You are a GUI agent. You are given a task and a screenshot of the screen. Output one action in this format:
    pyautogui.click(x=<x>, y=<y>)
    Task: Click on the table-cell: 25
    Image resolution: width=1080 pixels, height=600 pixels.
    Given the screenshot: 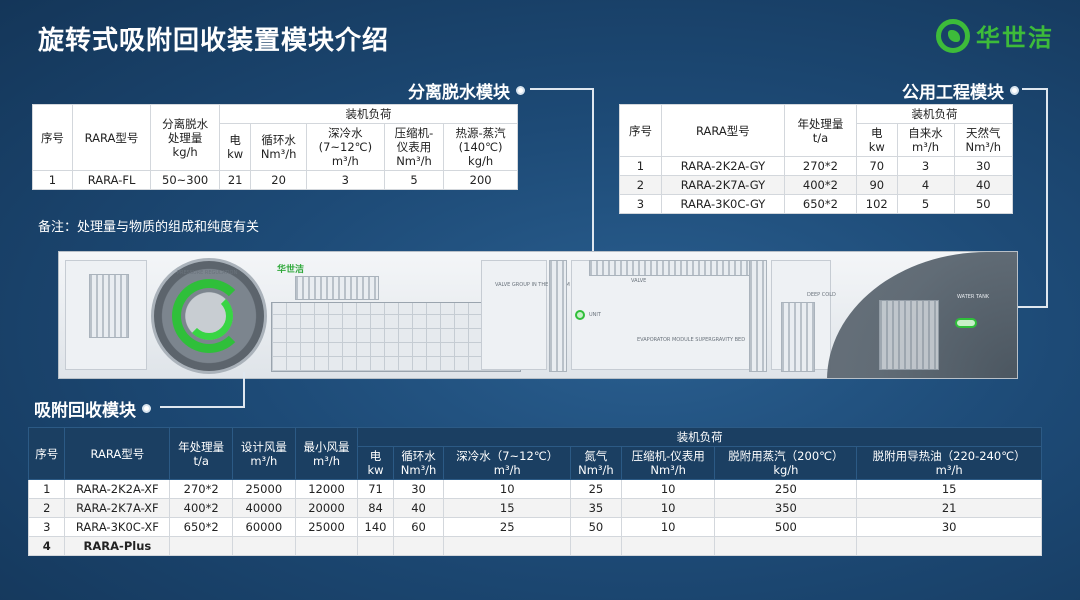 What is the action you would take?
    pyautogui.click(x=596, y=489)
    